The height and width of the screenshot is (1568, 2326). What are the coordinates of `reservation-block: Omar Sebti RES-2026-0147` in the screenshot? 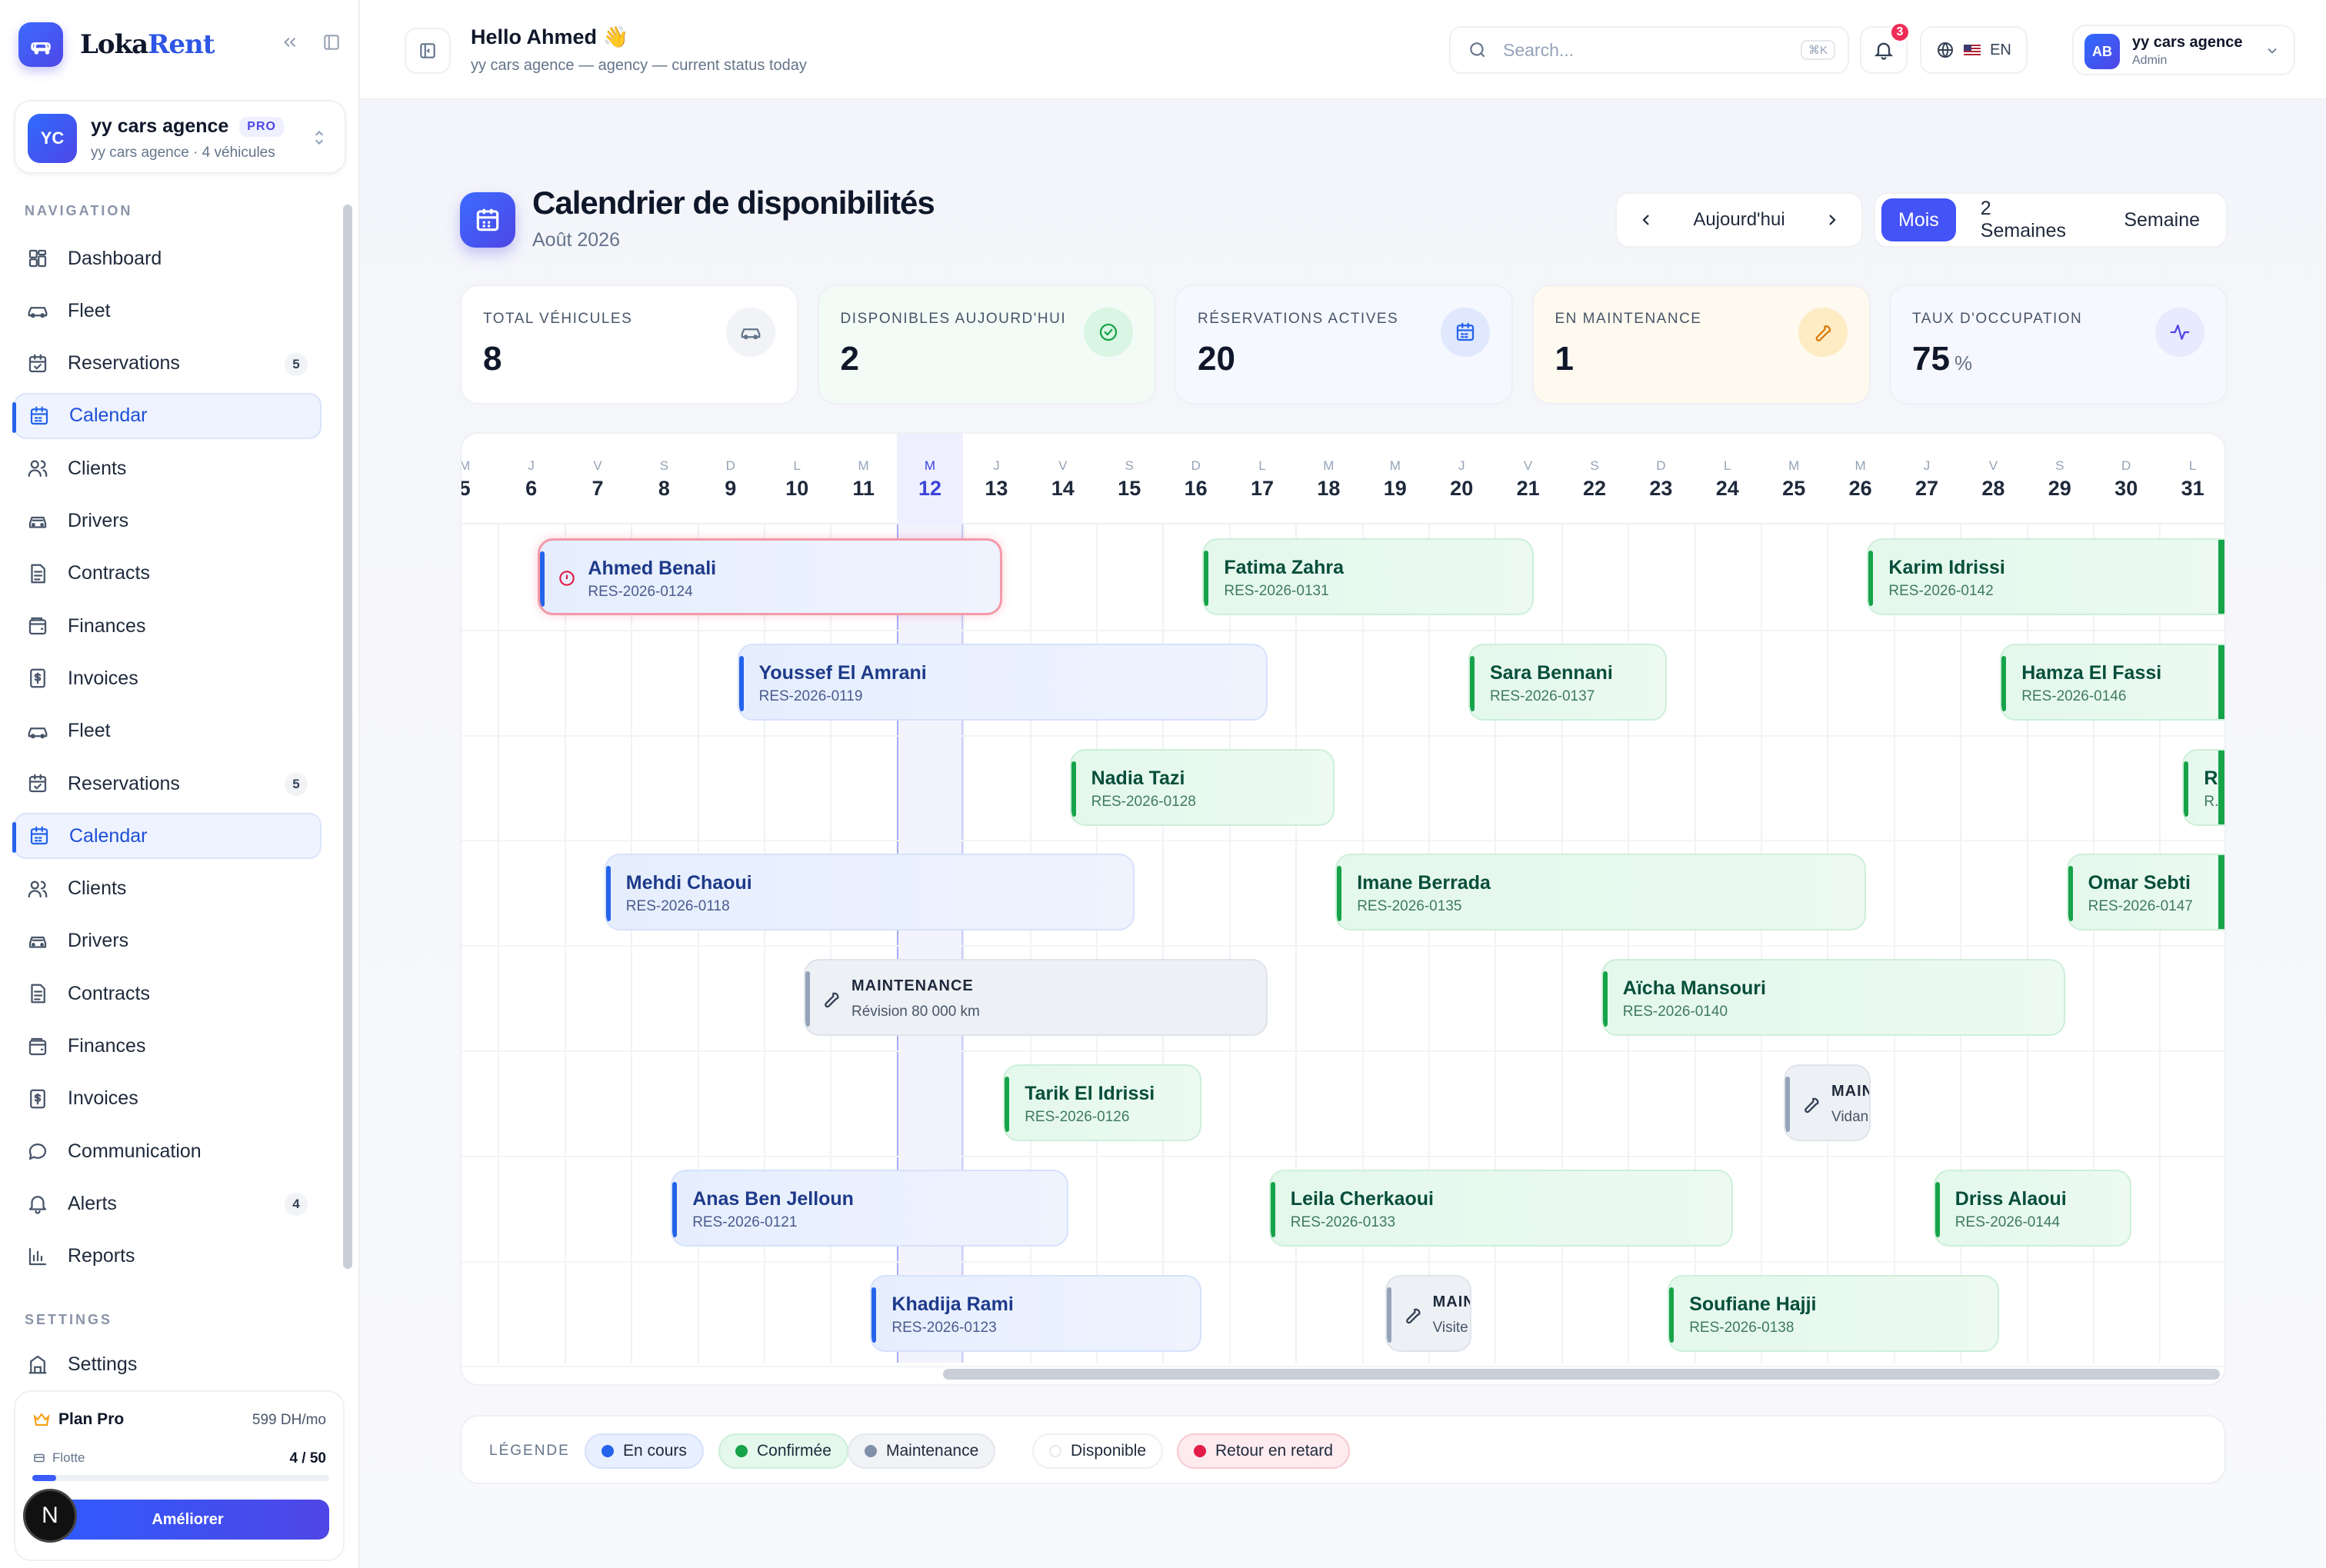 It's located at (2145, 892).